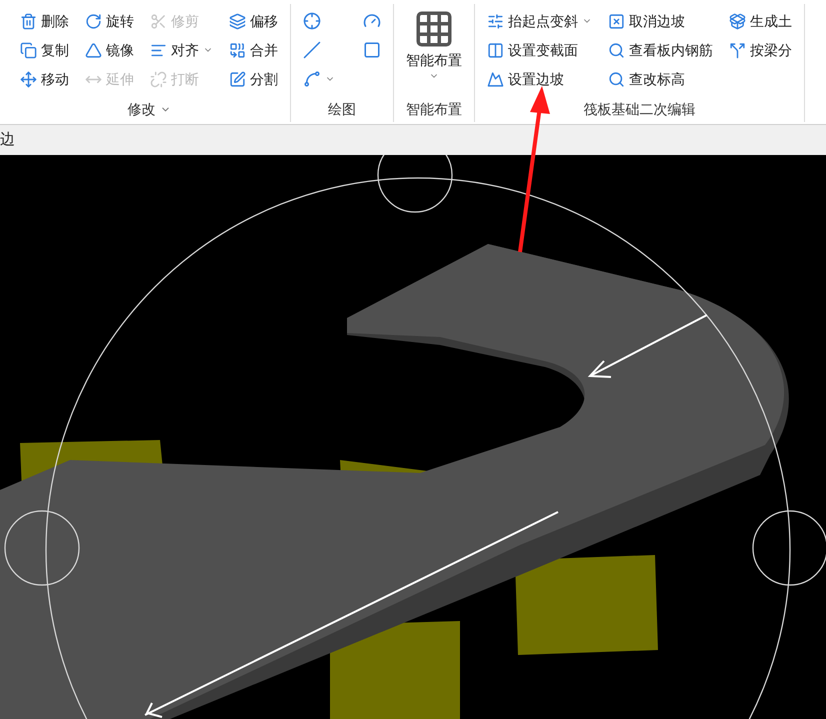  What do you see at coordinates (7, 140) in the screenshot?
I see `drawing-tab: 边` at bounding box center [7, 140].